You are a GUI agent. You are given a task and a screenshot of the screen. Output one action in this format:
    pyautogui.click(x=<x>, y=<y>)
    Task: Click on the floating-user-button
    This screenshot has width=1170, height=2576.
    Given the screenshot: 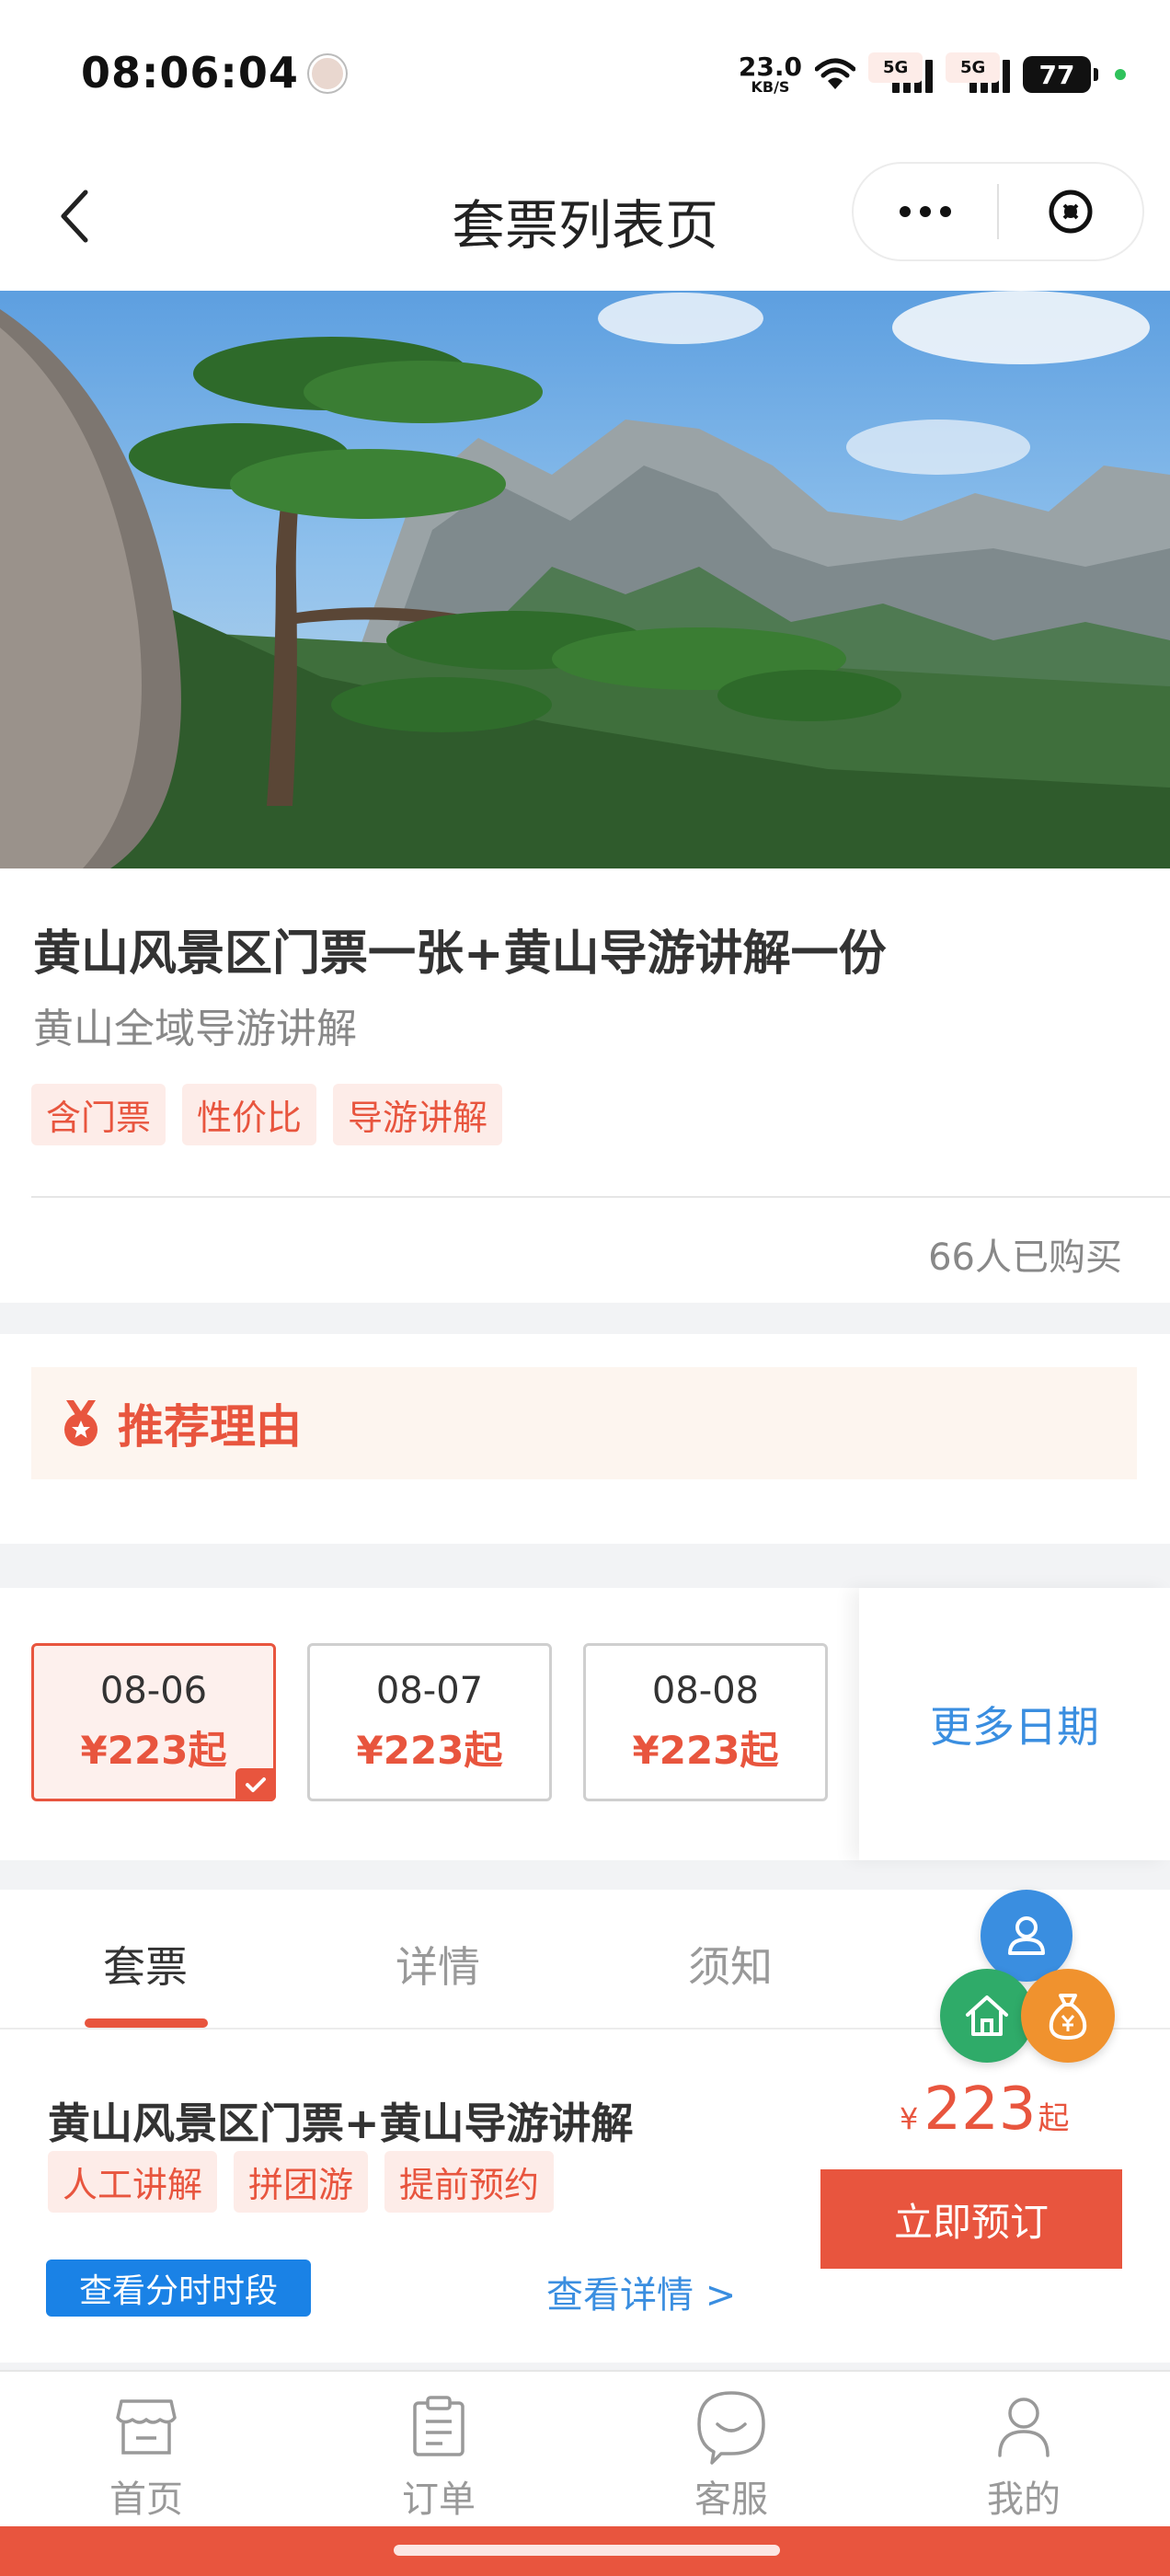 What is the action you would take?
    pyautogui.click(x=1026, y=1936)
    